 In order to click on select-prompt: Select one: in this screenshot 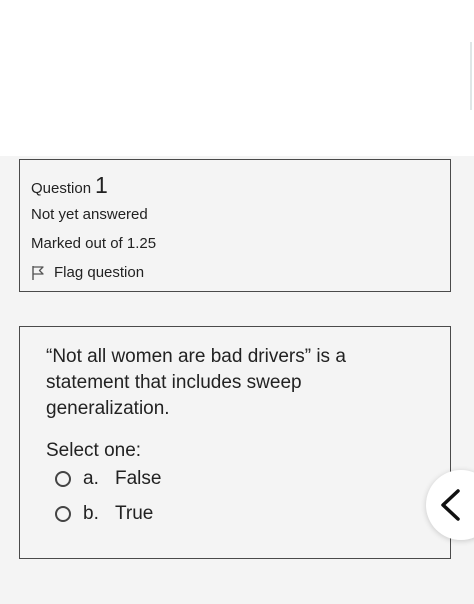, I will do `click(94, 450)`.